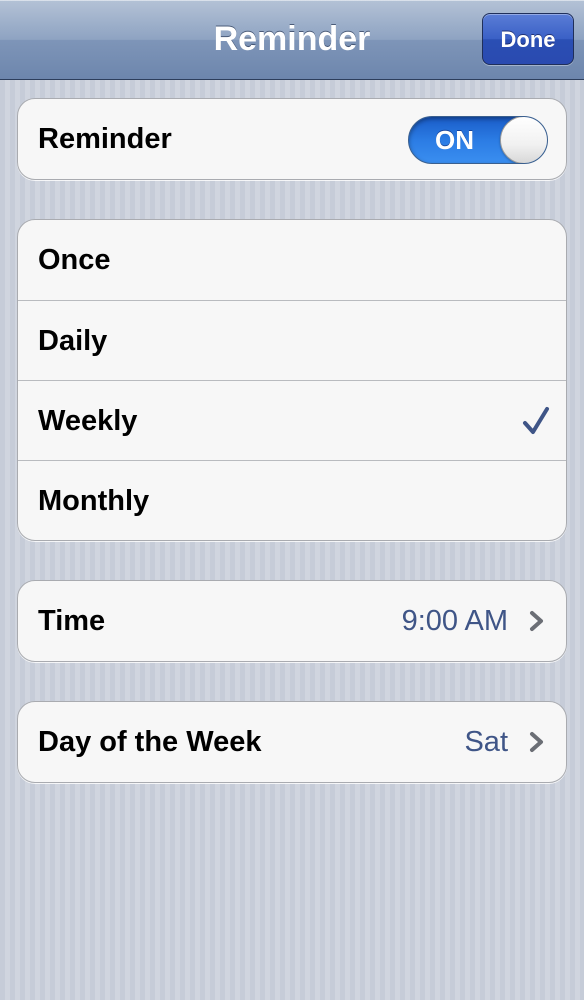  I want to click on option-label: Once, so click(74, 260).